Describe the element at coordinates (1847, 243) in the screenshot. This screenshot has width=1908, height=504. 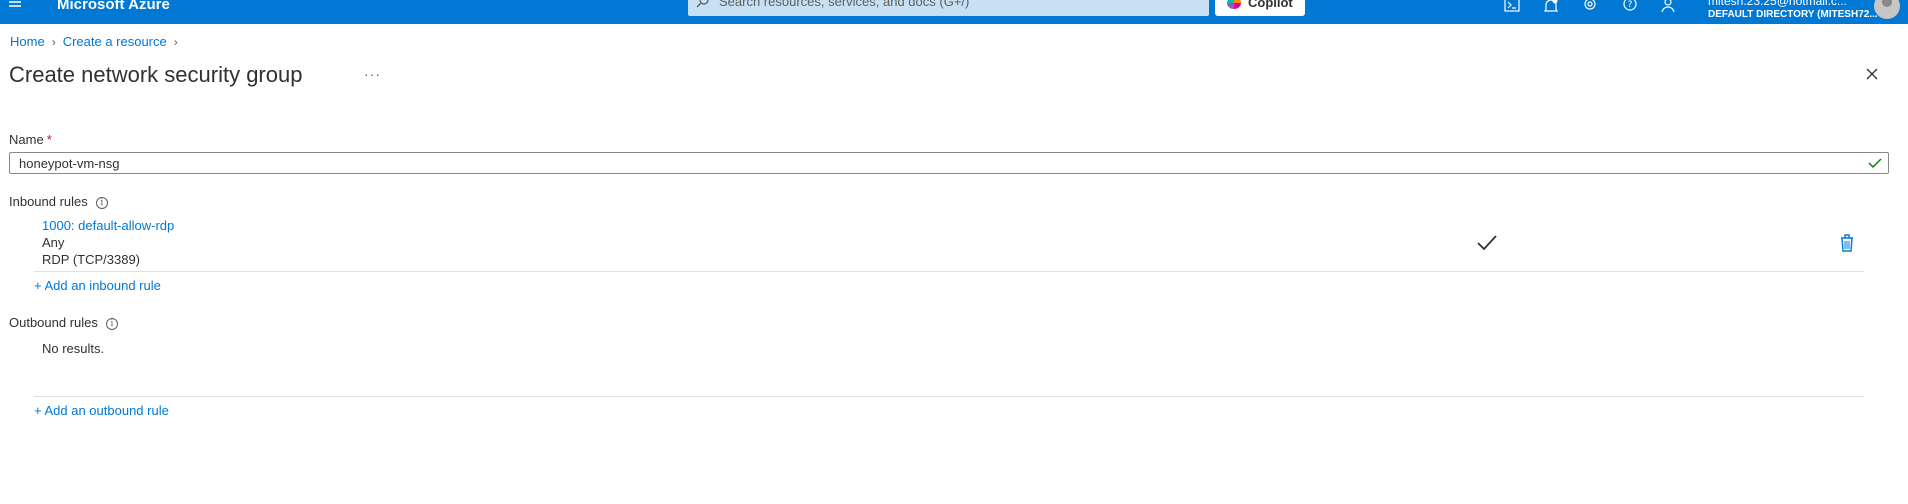
I see `delete-trash-icon` at that location.